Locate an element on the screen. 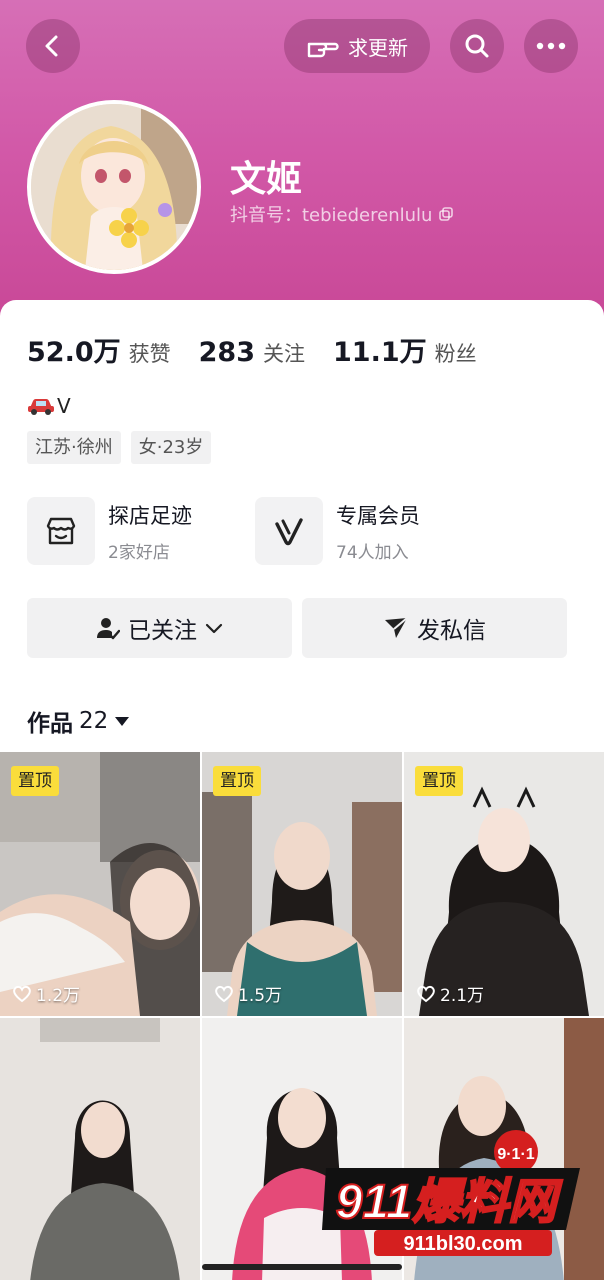 This screenshot has height=1280, width=604. stats-row: 52.0万 获赞 283 关注 11.1万 粉丝 is located at coordinates (266, 349).